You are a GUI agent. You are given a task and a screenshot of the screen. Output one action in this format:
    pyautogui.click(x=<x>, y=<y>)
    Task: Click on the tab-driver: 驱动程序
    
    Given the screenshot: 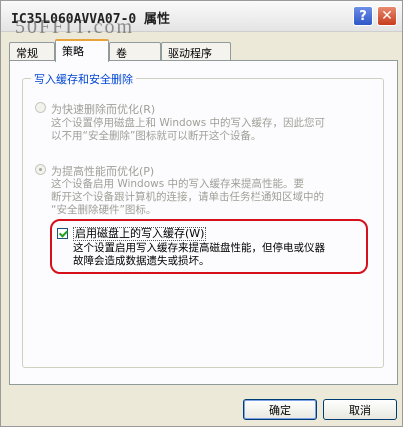 What is the action you would take?
    pyautogui.click(x=196, y=51)
    